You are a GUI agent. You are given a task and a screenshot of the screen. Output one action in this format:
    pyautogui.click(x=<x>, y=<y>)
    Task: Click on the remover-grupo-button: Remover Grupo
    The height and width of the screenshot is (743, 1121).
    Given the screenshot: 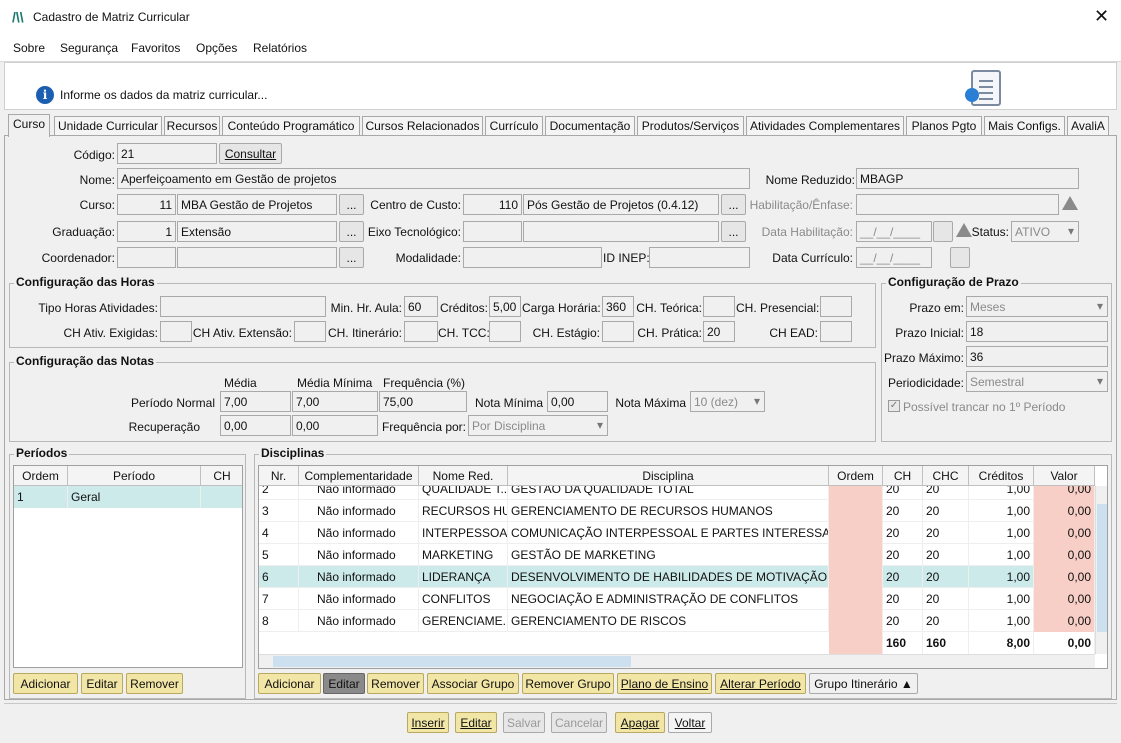 What is the action you would take?
    pyautogui.click(x=568, y=683)
    